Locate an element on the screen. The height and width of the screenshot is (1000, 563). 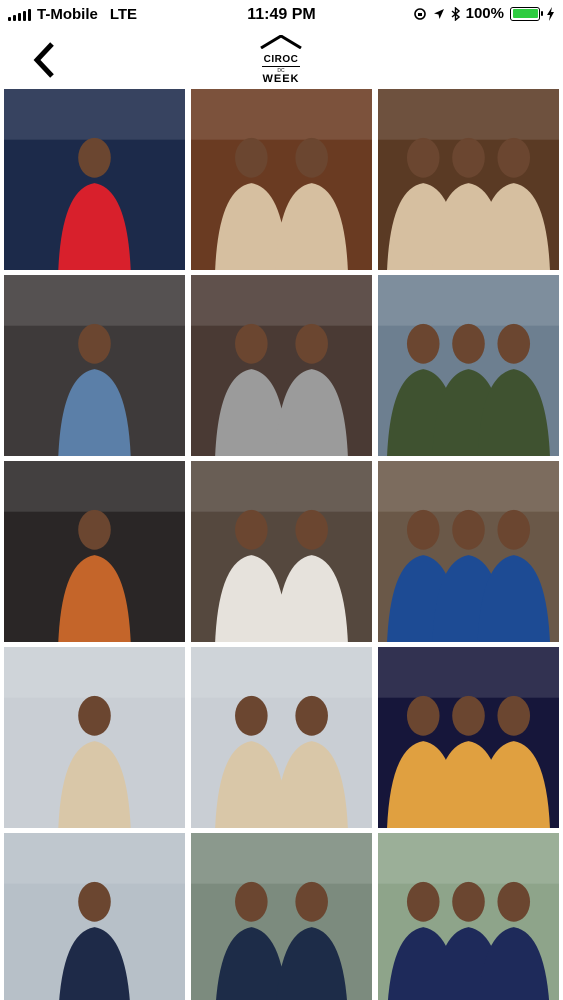
photo-two-women-boat is located at coordinates (281, 551).